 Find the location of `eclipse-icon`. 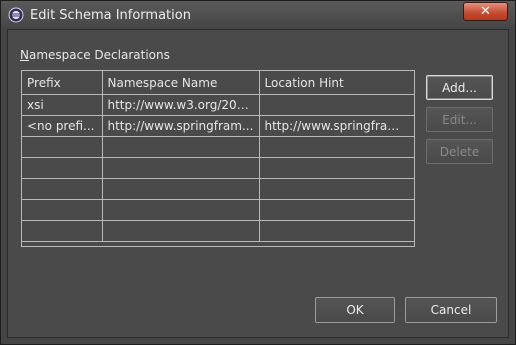

eclipse-icon is located at coordinates (16, 15).